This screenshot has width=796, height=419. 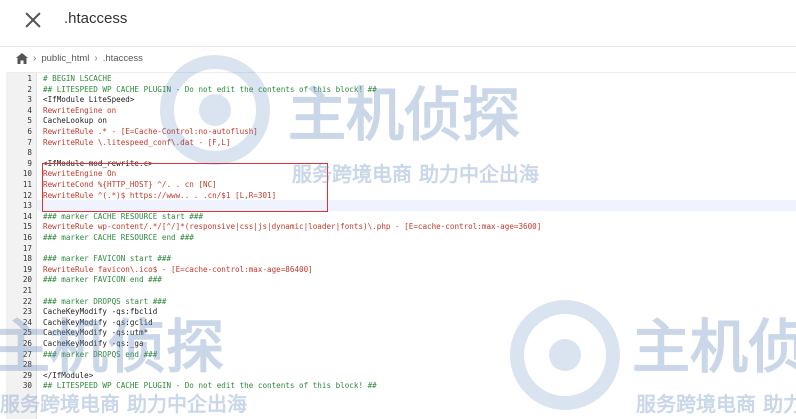 I want to click on line-number: 10, so click(x=27, y=174).